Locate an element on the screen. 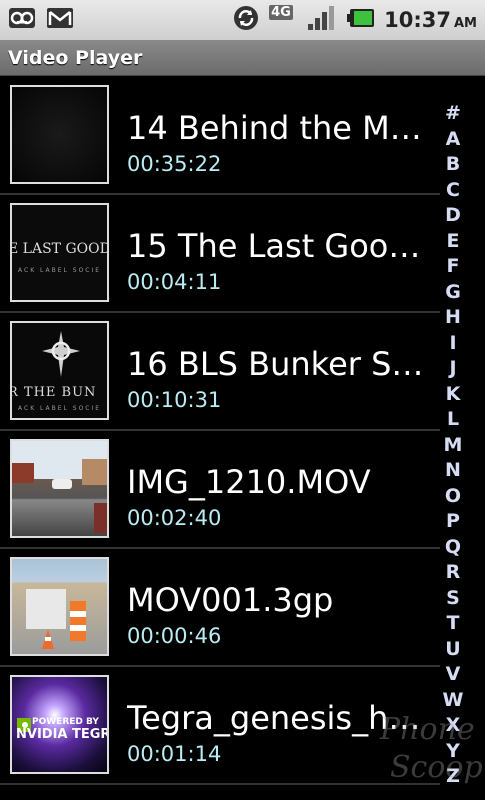  alphabet-index: # A B C D E F G H I J K L M N O P Q R S T U V W X Y Z is located at coordinates (453, 445).